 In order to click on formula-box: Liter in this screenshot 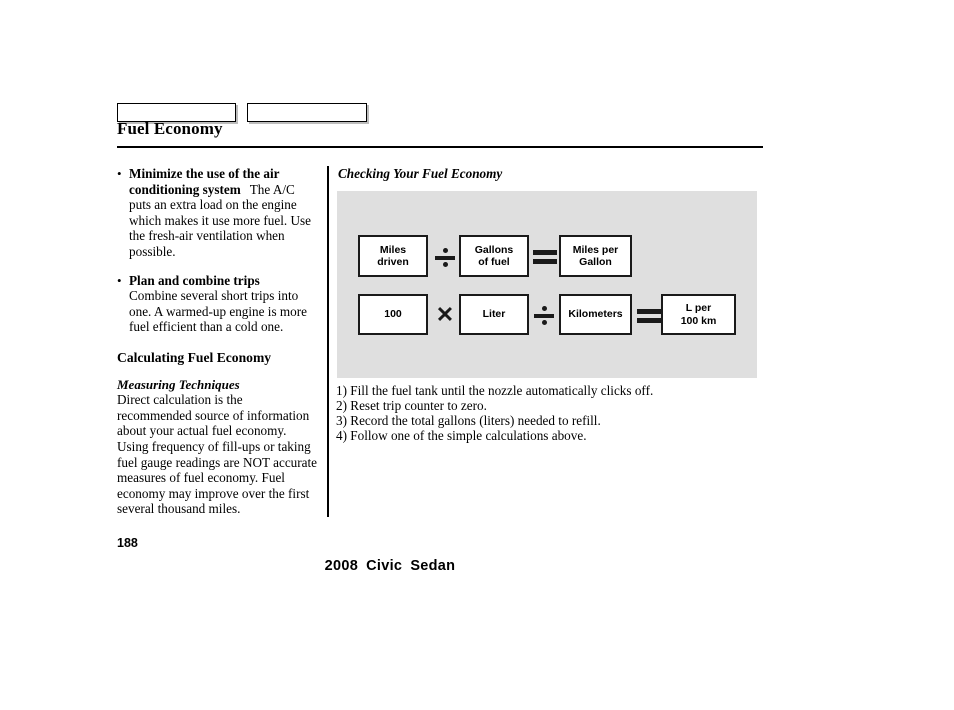, I will do `click(494, 314)`.